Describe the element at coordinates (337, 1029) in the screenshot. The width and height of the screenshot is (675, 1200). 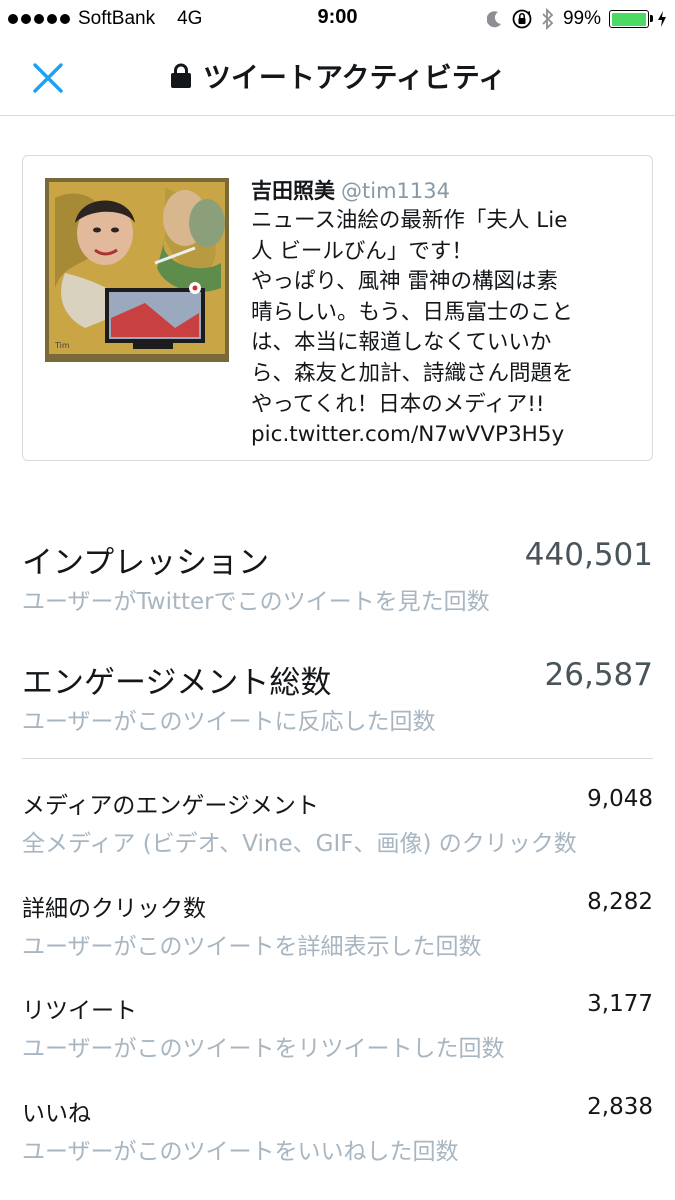
I see `metric-retweets: リツイート 3,177 ユーザーがこのツイートをリツイートした回数` at that location.